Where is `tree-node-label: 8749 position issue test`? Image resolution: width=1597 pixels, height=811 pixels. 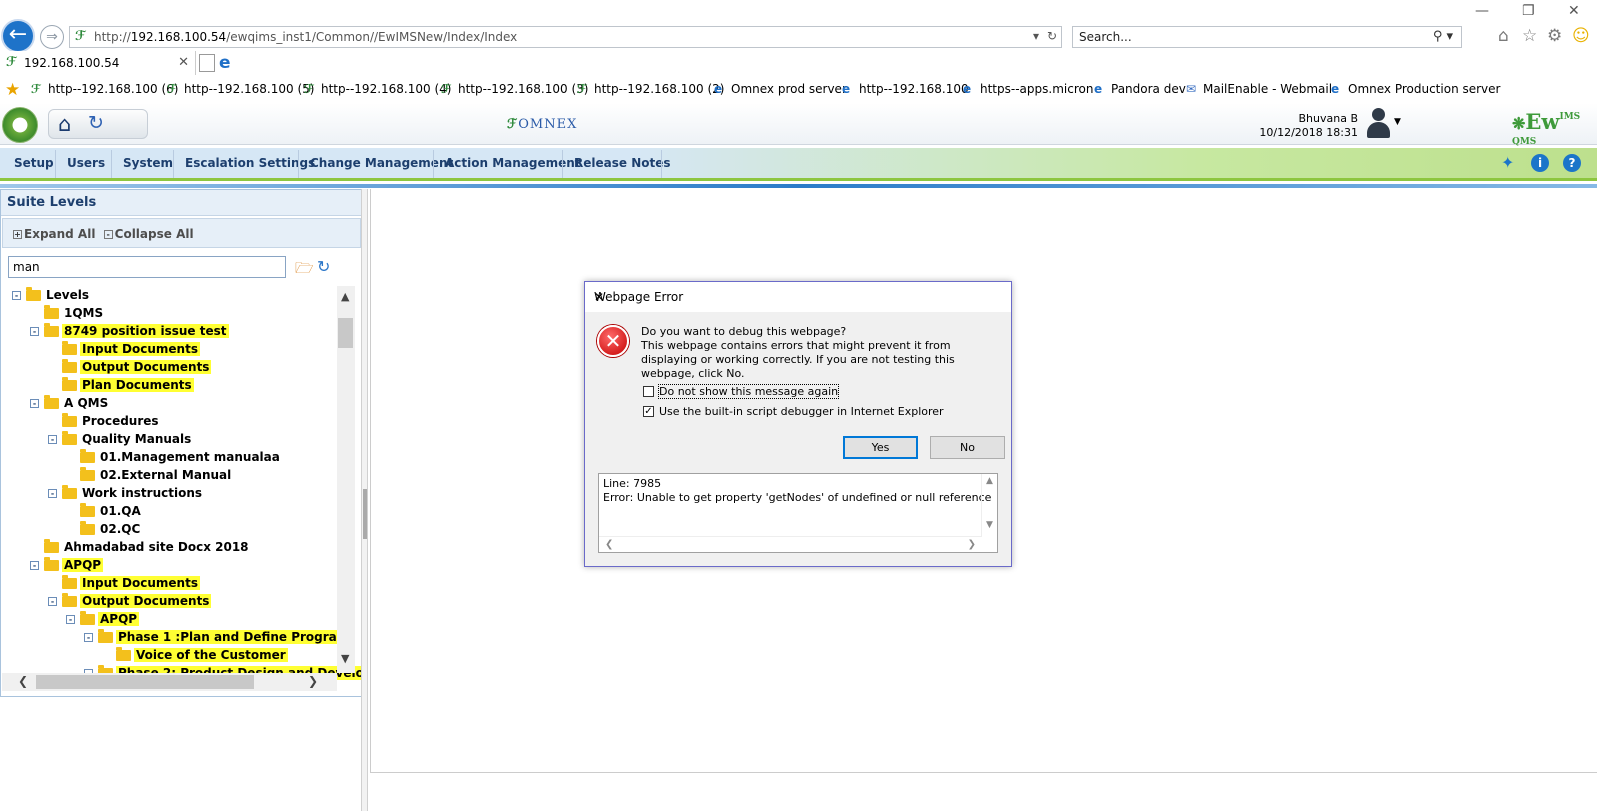
tree-node-label: 8749 position issue test is located at coordinates (145, 331).